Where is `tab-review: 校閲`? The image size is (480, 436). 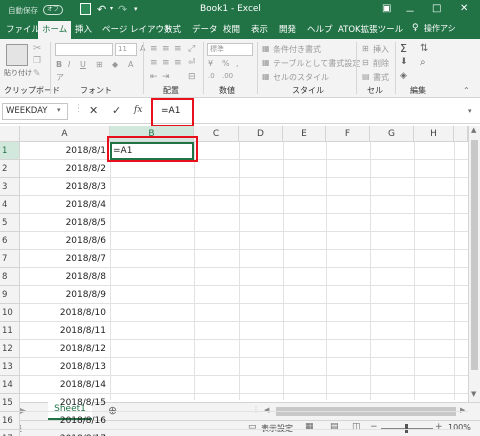
tab-review: 校閲 is located at coordinates (231, 29).